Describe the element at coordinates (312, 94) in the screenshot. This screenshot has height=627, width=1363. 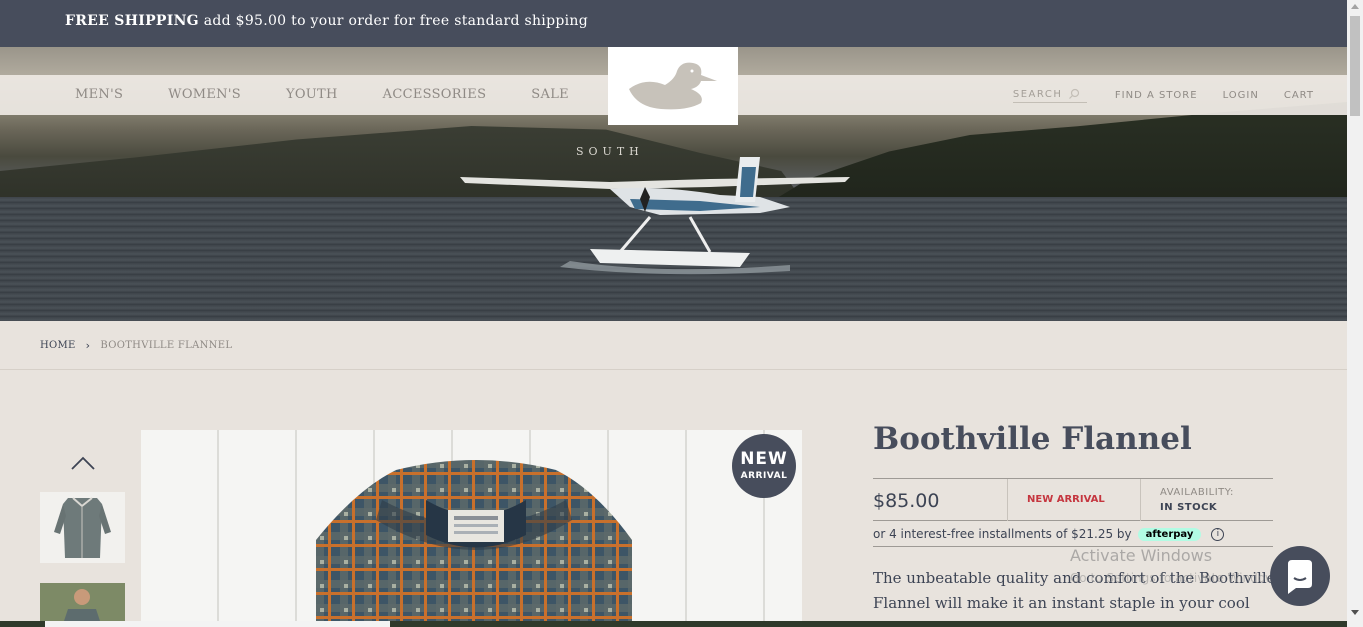
I see `nav-item-youth: YOUTH` at that location.